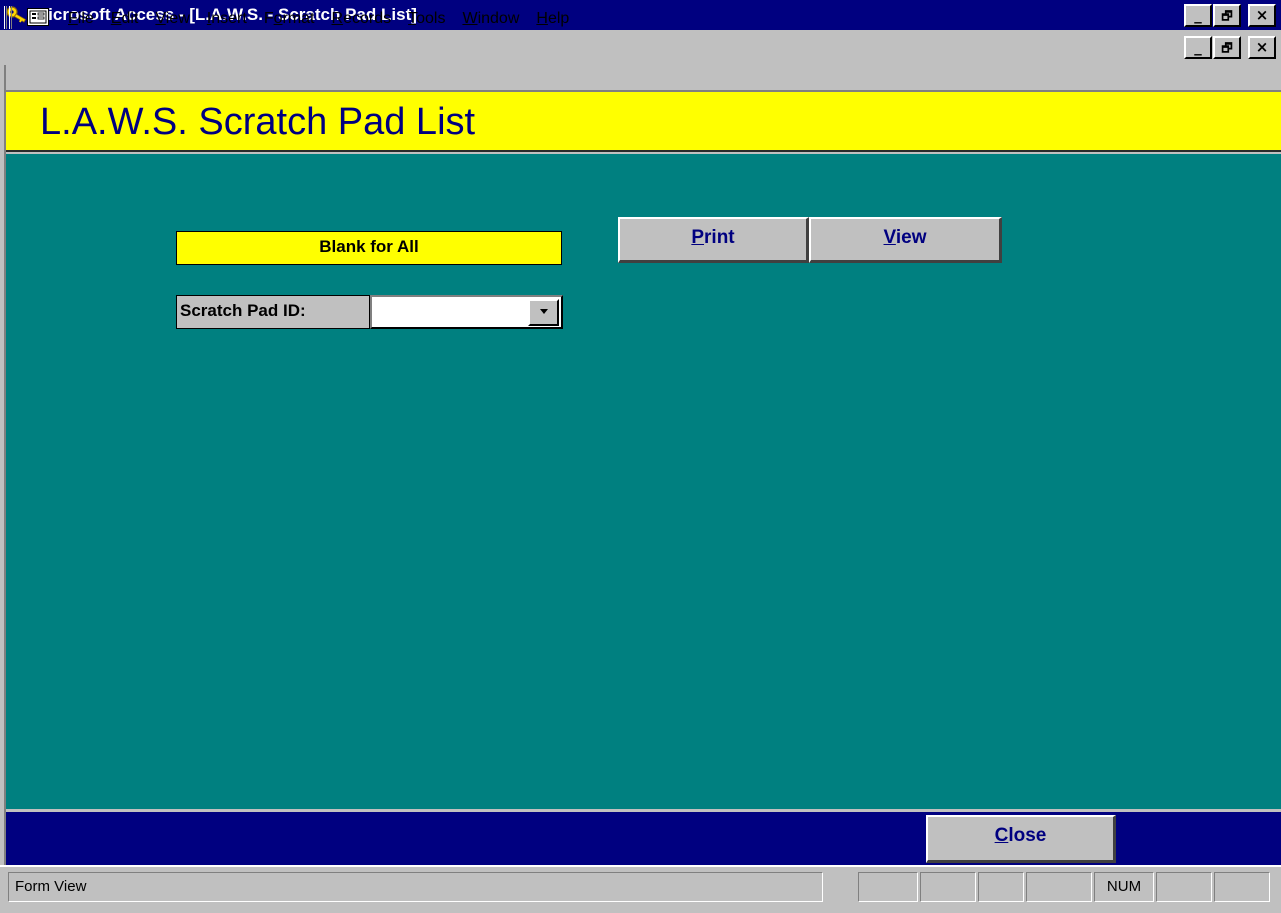 Image resolution: width=1281 pixels, height=913 pixels. What do you see at coordinates (905, 240) in the screenshot?
I see `view-button: View` at bounding box center [905, 240].